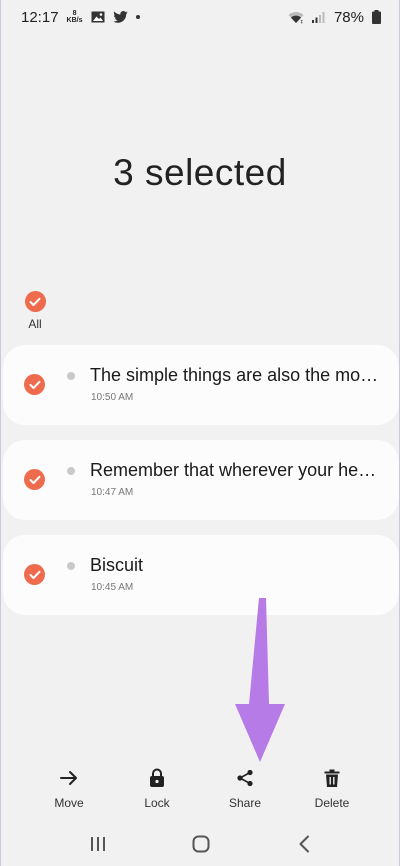 This screenshot has height=866, width=400. Describe the element at coordinates (332, 803) in the screenshot. I see `delete-label: Delete` at that location.